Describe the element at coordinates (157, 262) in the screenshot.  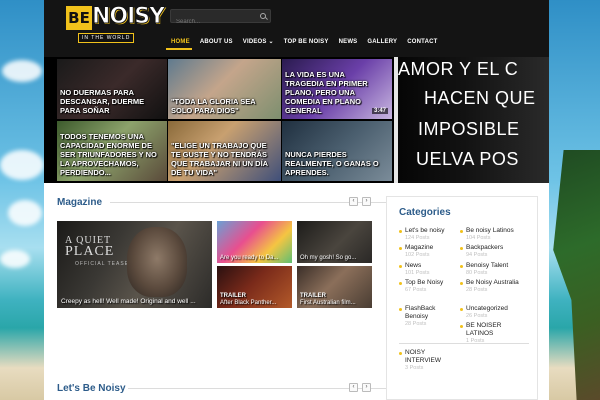
I see `poster-image` at that location.